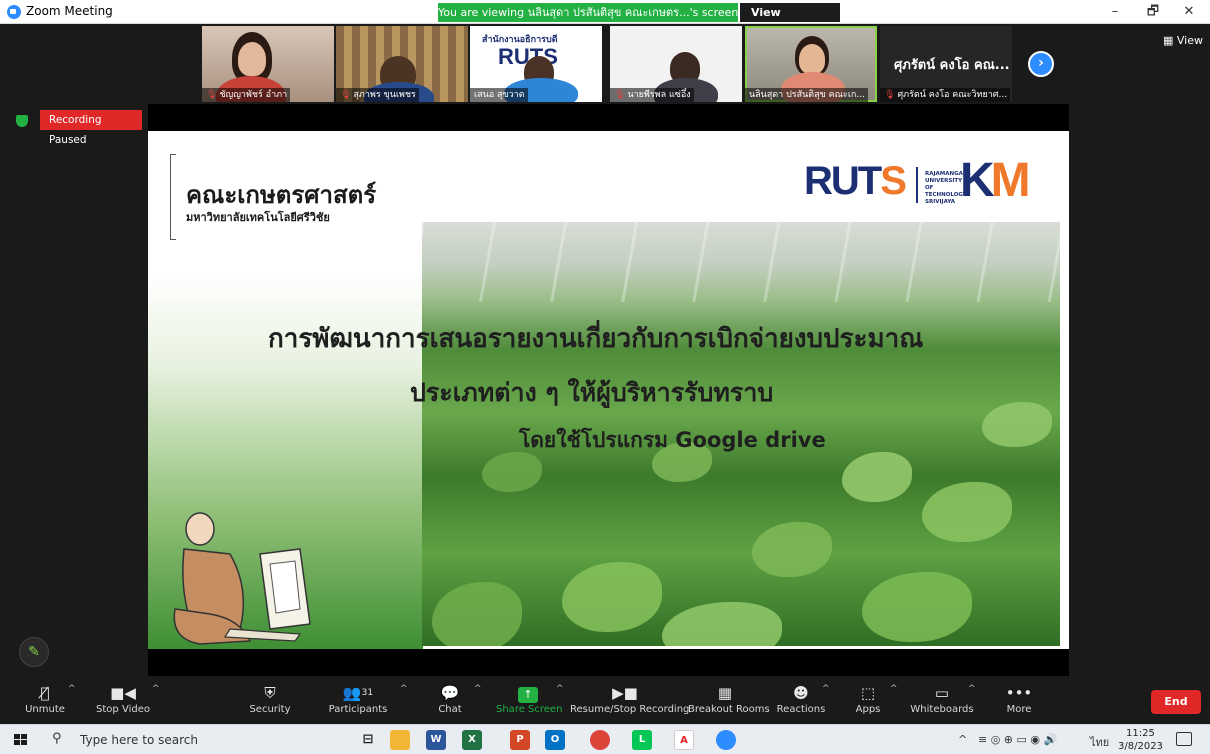 This screenshot has height=754, width=1210. Describe the element at coordinates (1184, 739) in the screenshot. I see `notification-icon` at that location.